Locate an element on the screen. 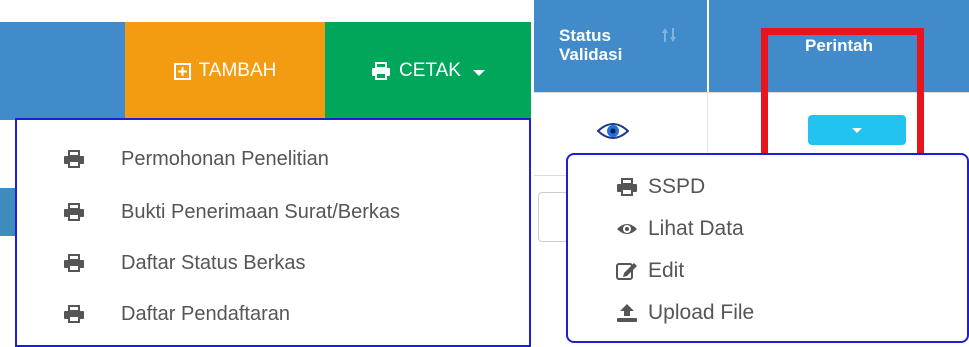  menu-item-label: Edit is located at coordinates (666, 270).